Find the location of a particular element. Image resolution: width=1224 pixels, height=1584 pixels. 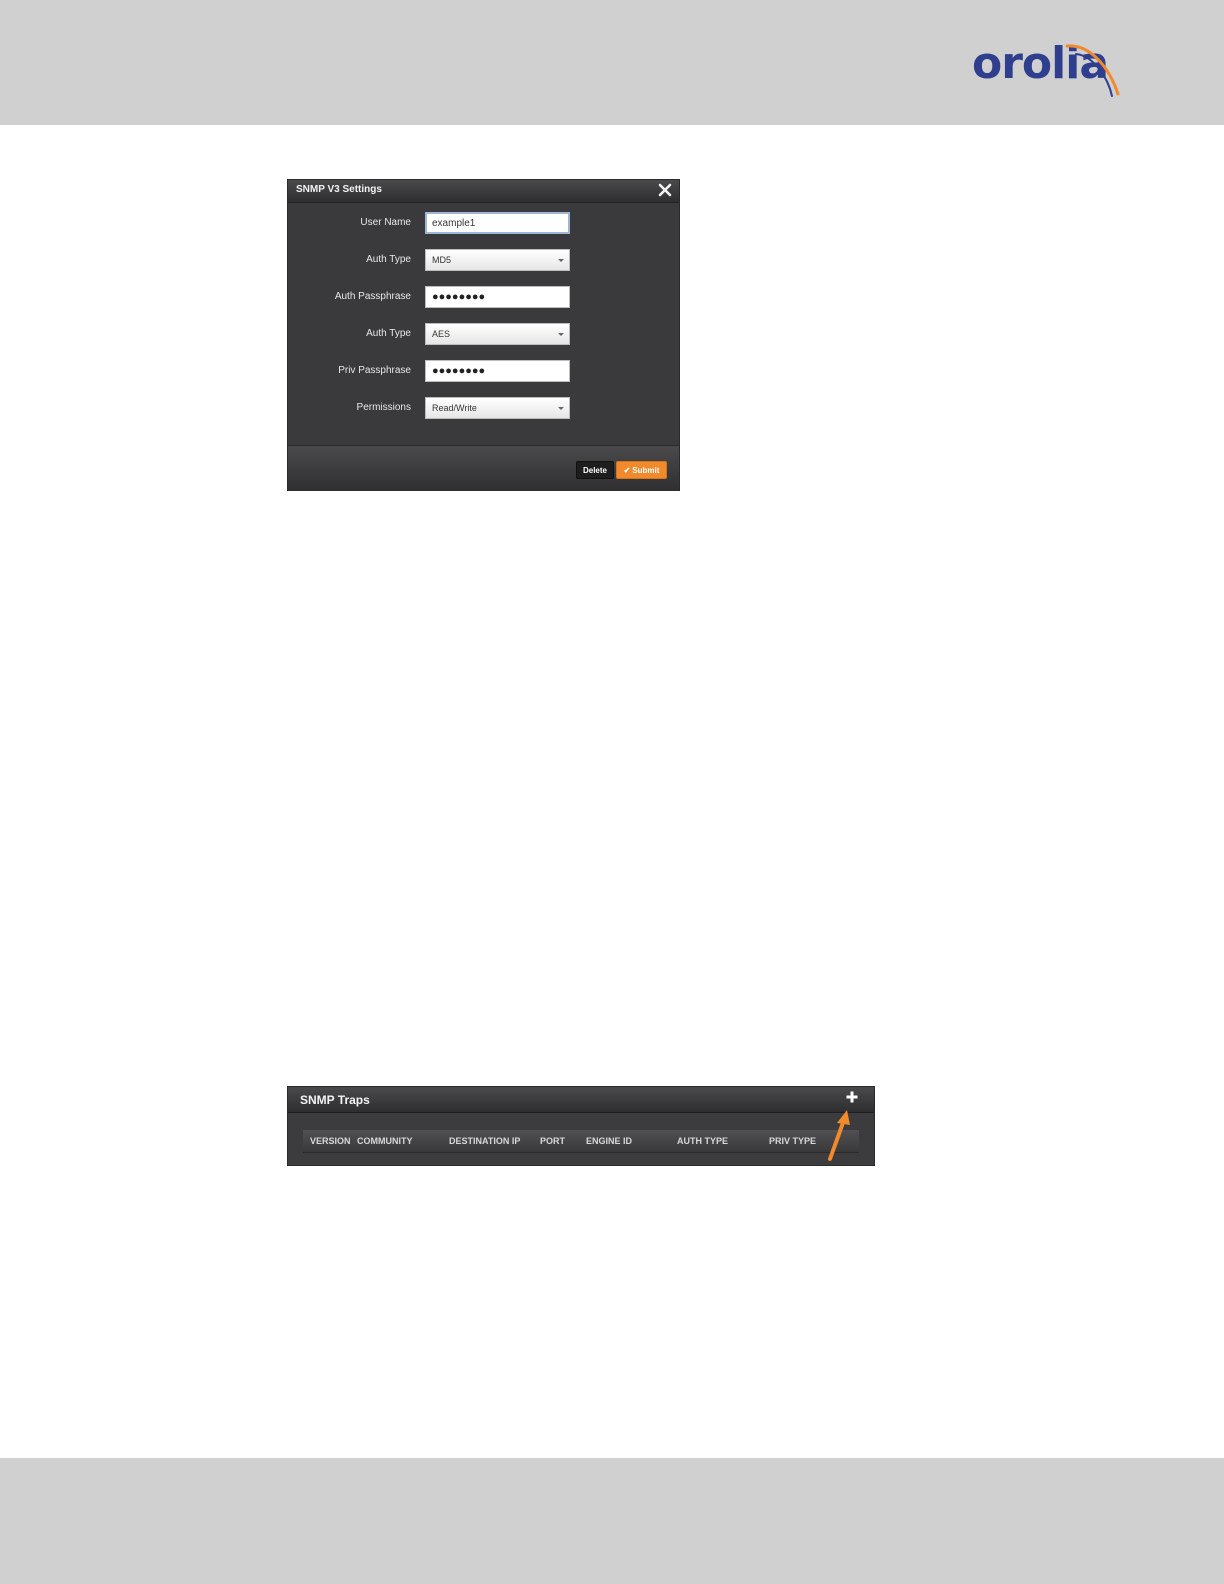

user-name-label: User Name is located at coordinates (385, 222).